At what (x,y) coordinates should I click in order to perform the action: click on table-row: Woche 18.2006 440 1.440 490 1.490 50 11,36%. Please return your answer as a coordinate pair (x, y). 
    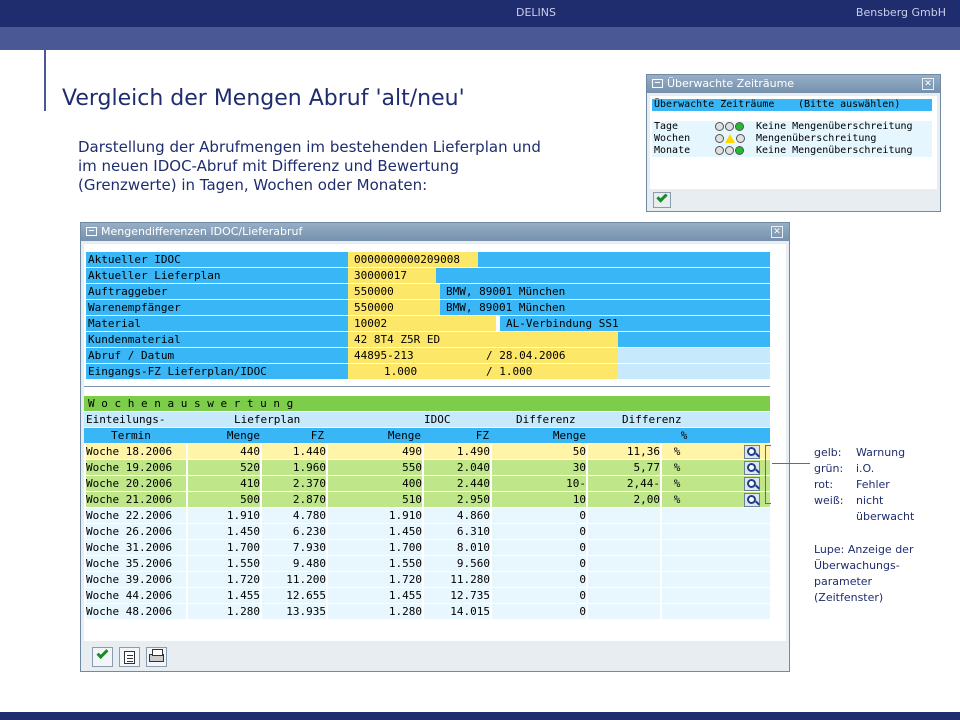
    Looking at the image, I should click on (427, 451).